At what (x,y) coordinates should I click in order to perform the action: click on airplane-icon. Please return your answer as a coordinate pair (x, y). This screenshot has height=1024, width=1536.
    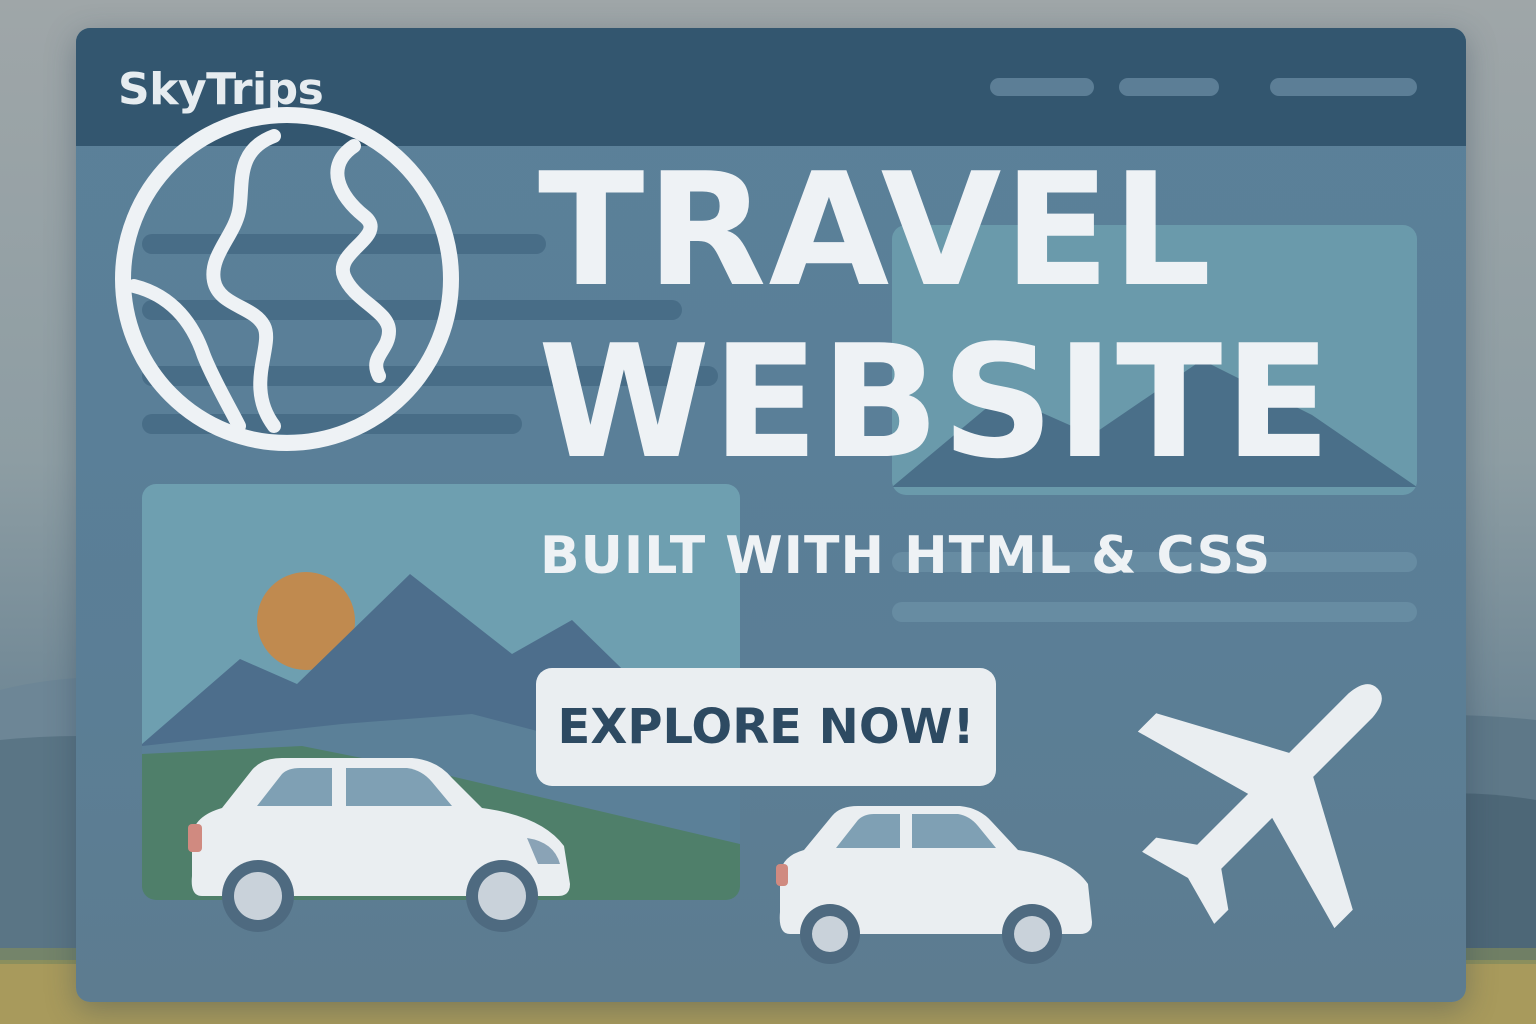
    Looking at the image, I should click on (1259, 806).